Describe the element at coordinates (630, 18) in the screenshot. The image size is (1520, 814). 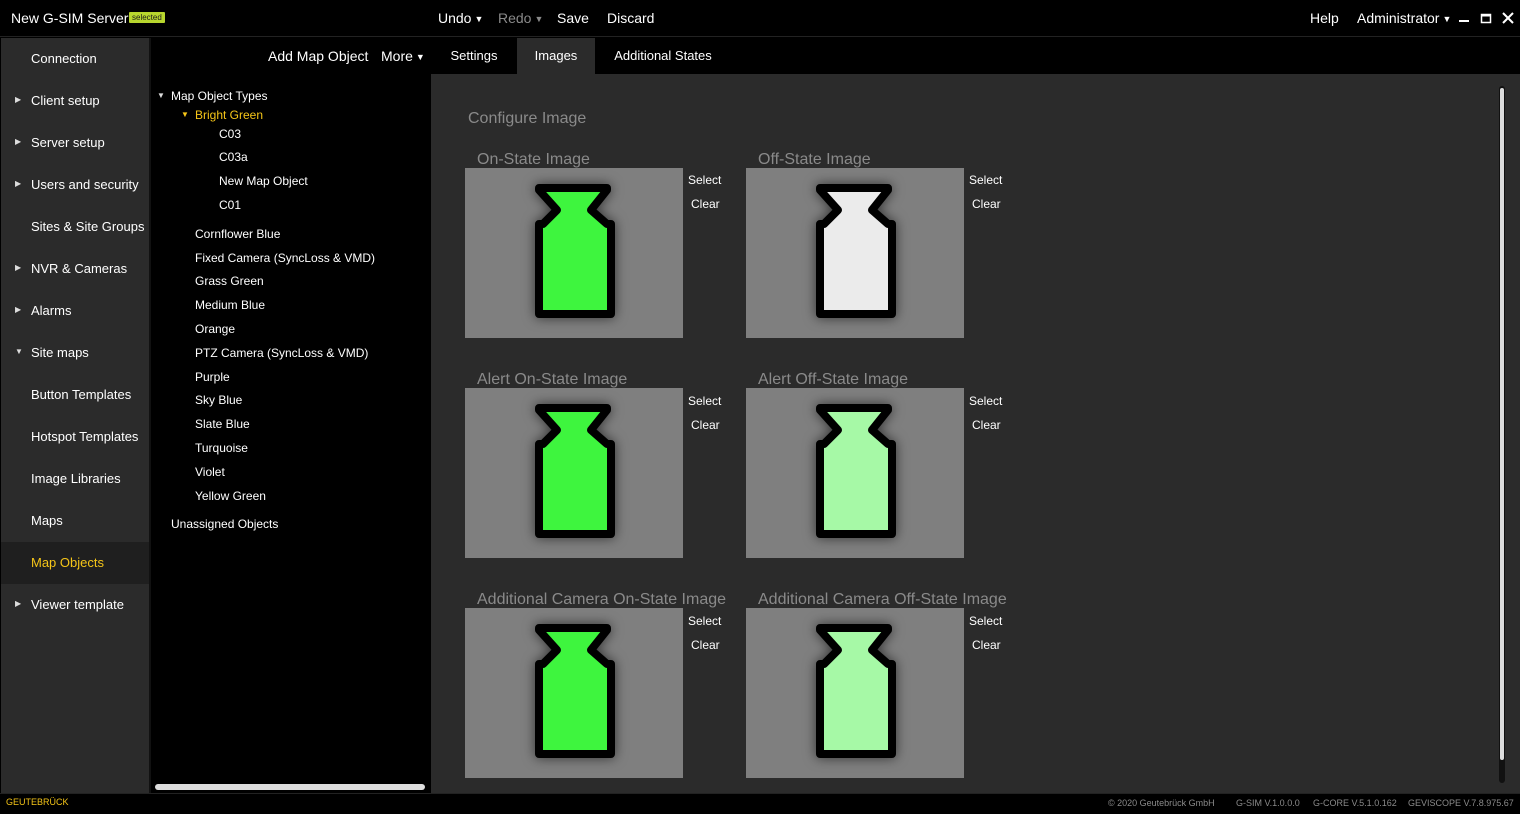
I see `discard-button: Discard` at that location.